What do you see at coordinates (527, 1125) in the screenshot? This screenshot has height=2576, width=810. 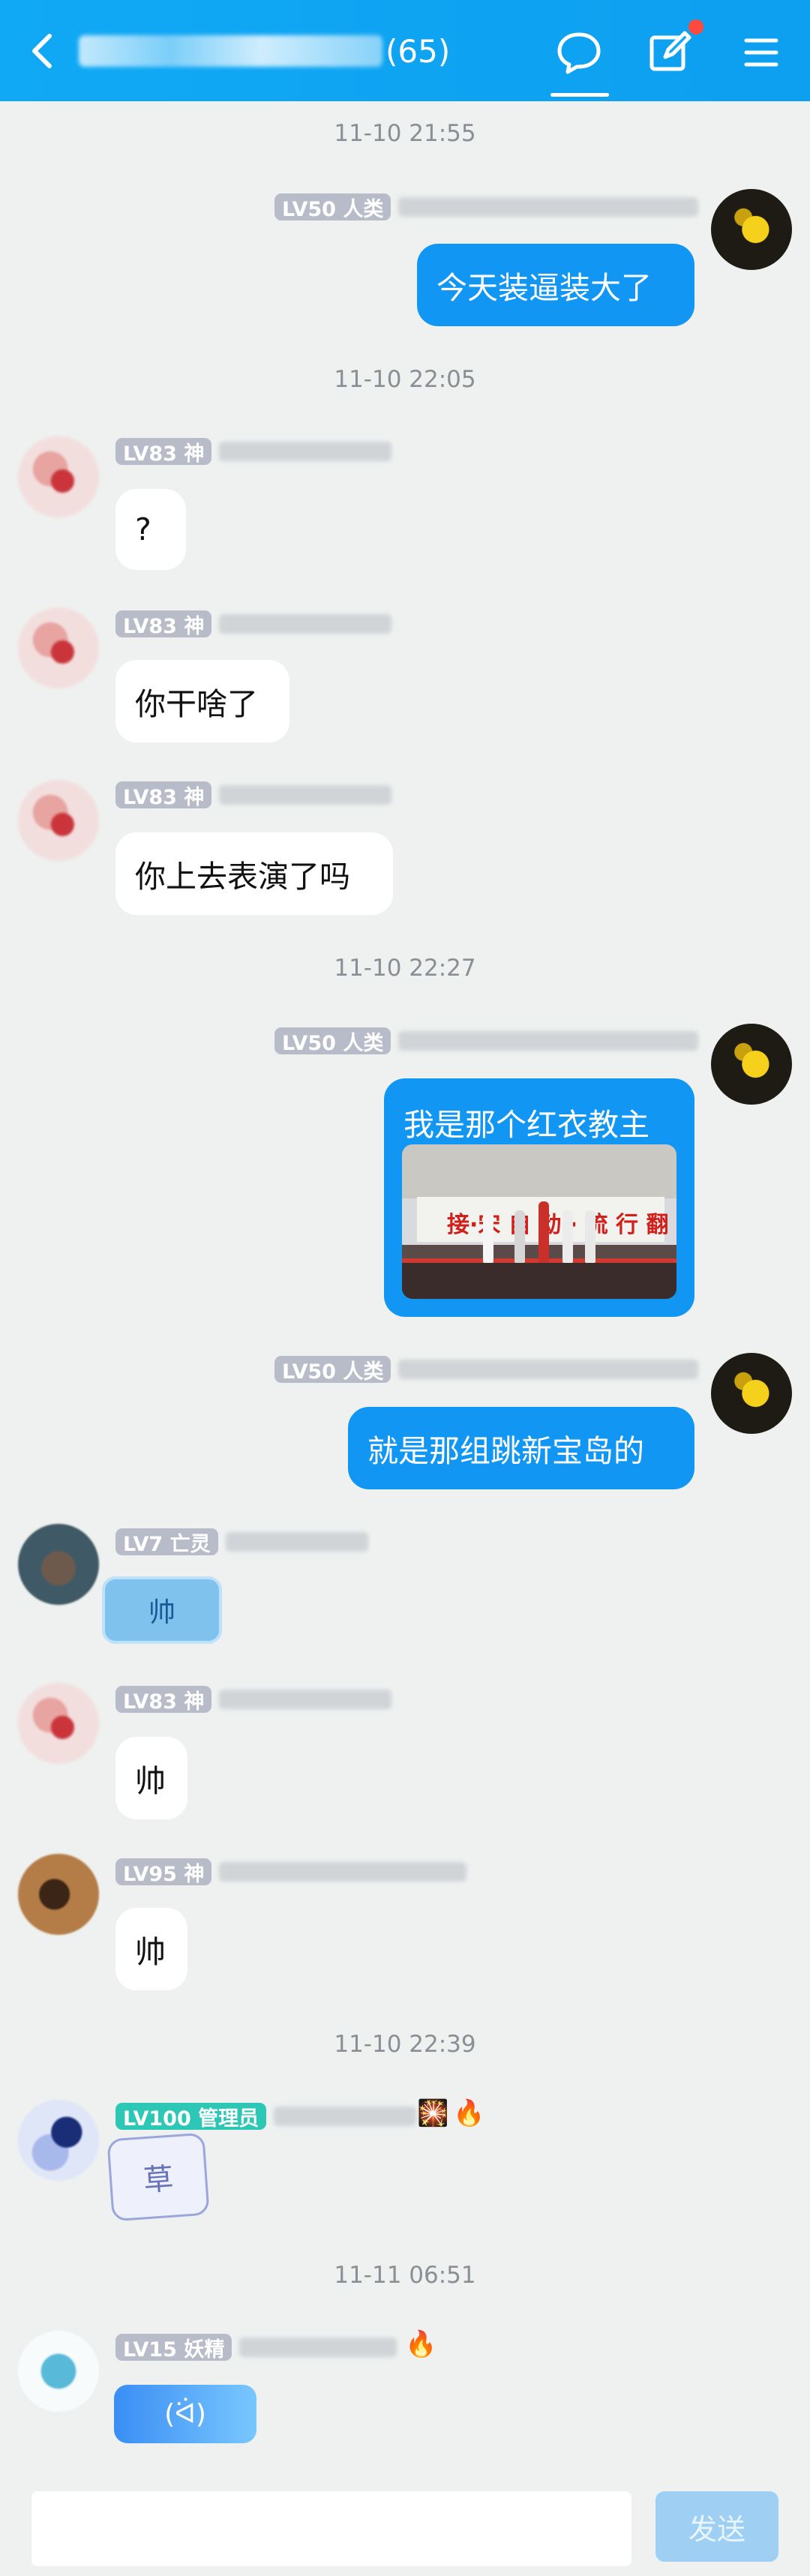 I see `message-text: 我是那个红衣教主` at bounding box center [527, 1125].